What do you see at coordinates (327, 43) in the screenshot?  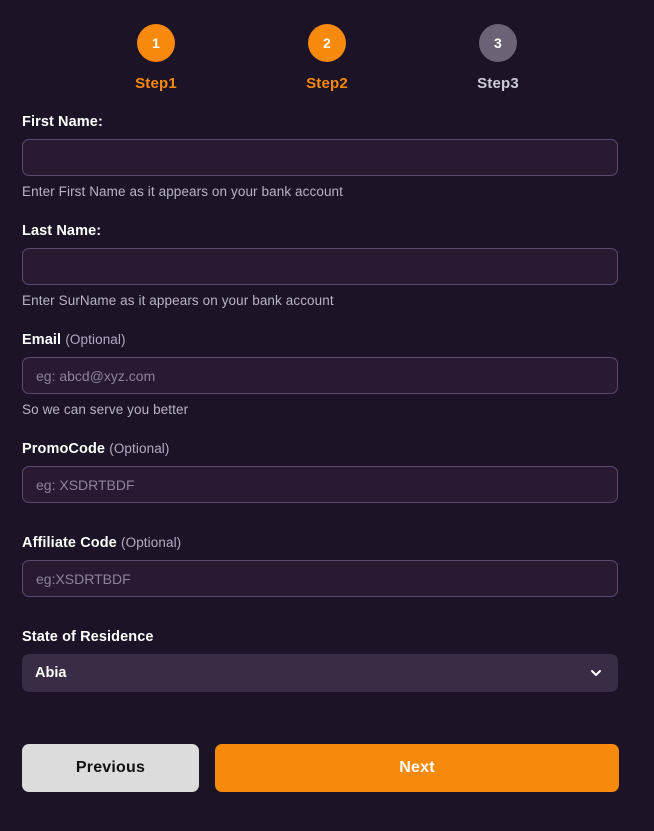 I see `step-number-badge-2: 2` at bounding box center [327, 43].